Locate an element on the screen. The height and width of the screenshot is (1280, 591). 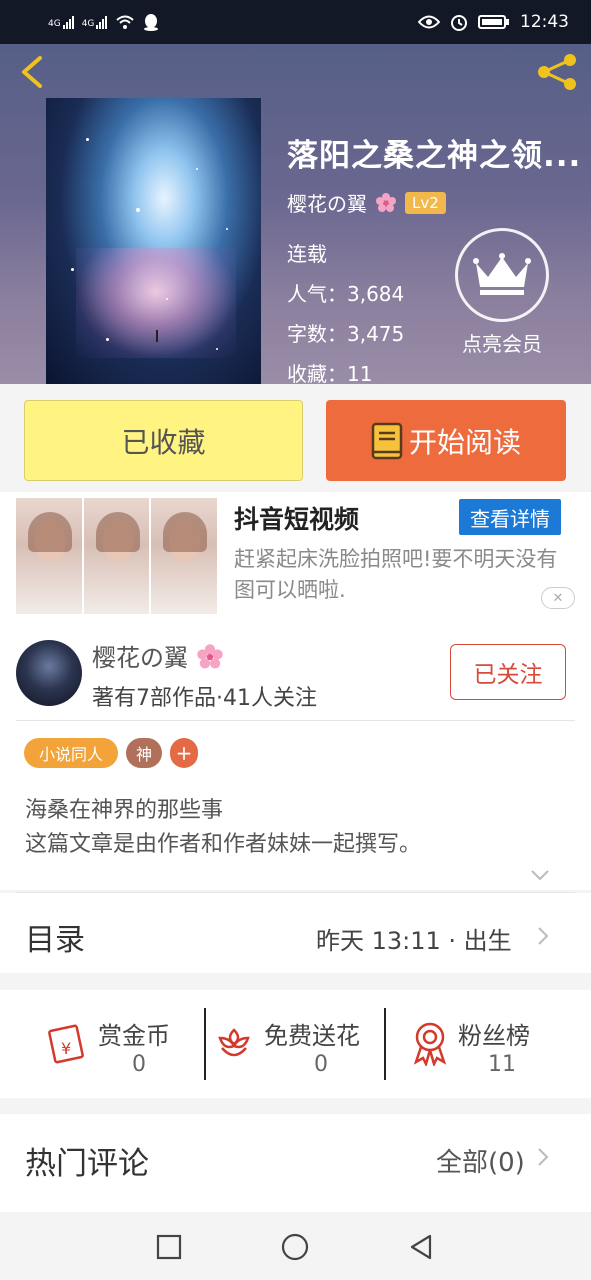
ad-detail-button: 查看详情 is located at coordinates (510, 517).